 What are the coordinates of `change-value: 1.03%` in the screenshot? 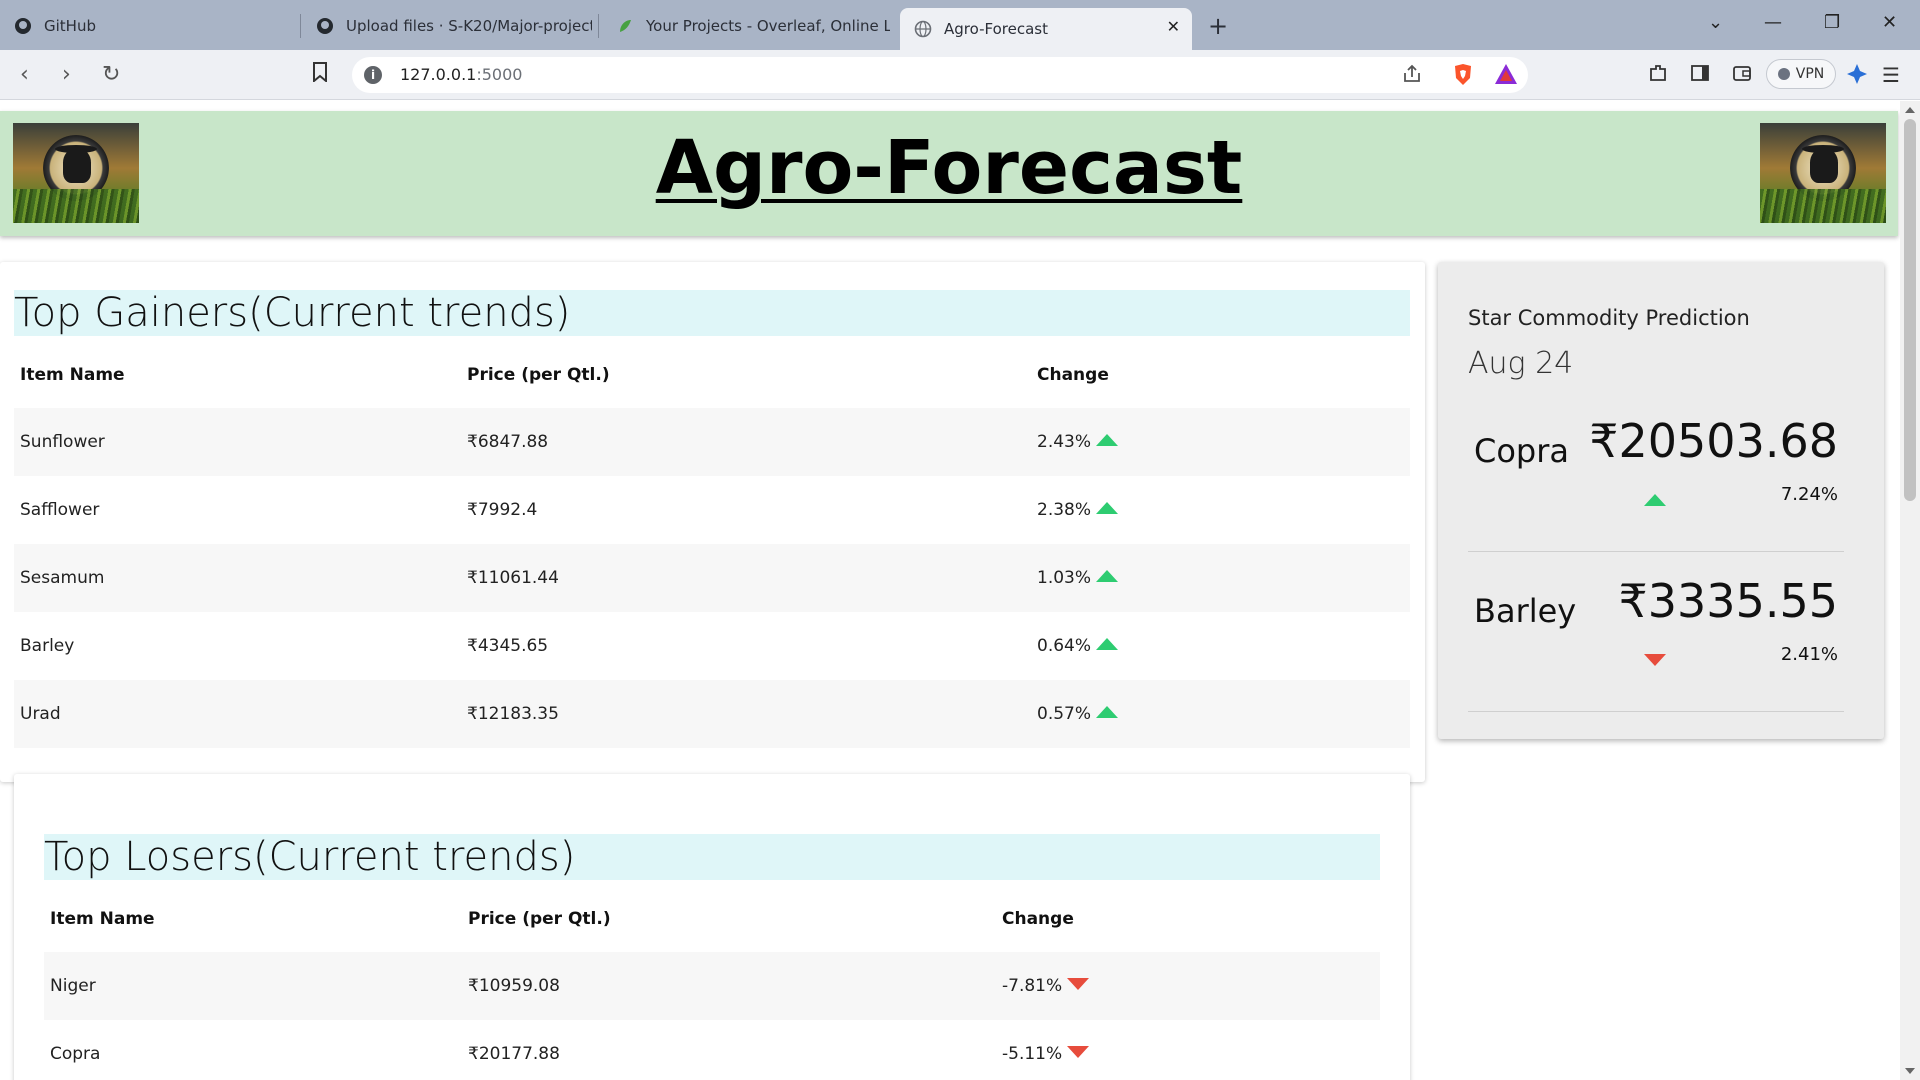 It's located at (1064, 578).